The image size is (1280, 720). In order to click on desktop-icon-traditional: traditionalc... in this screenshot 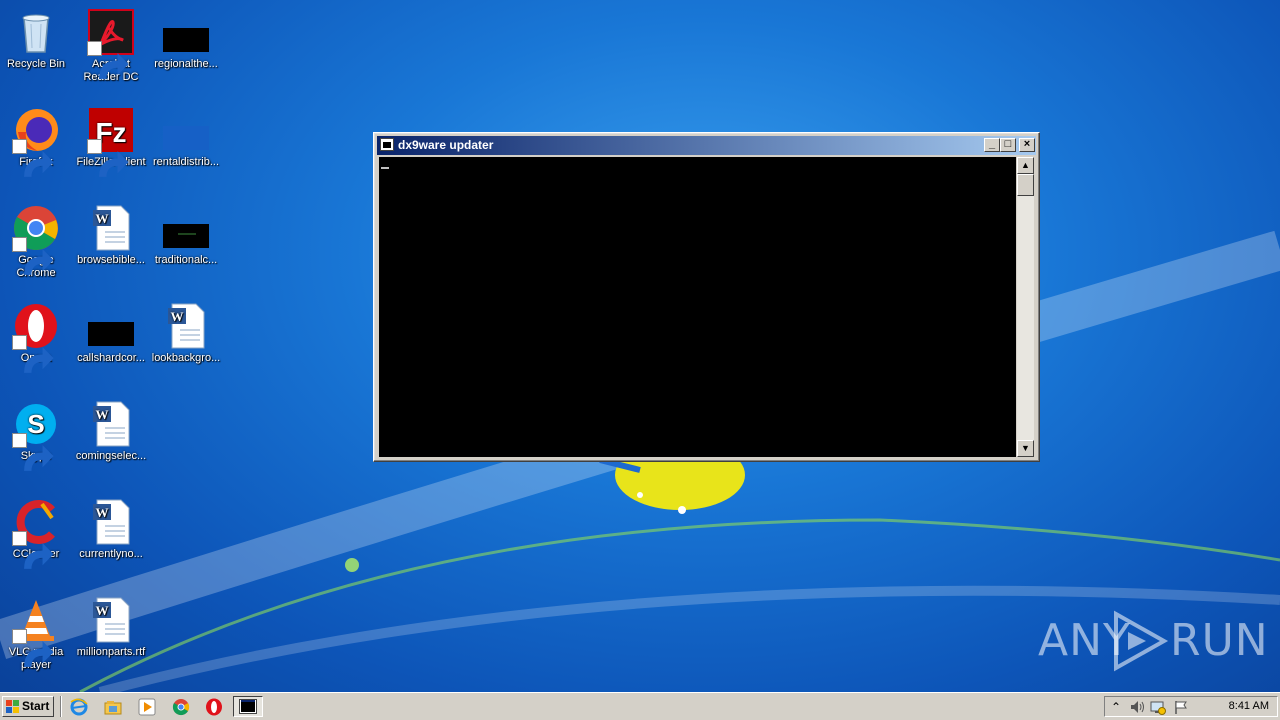, I will do `click(186, 235)`.